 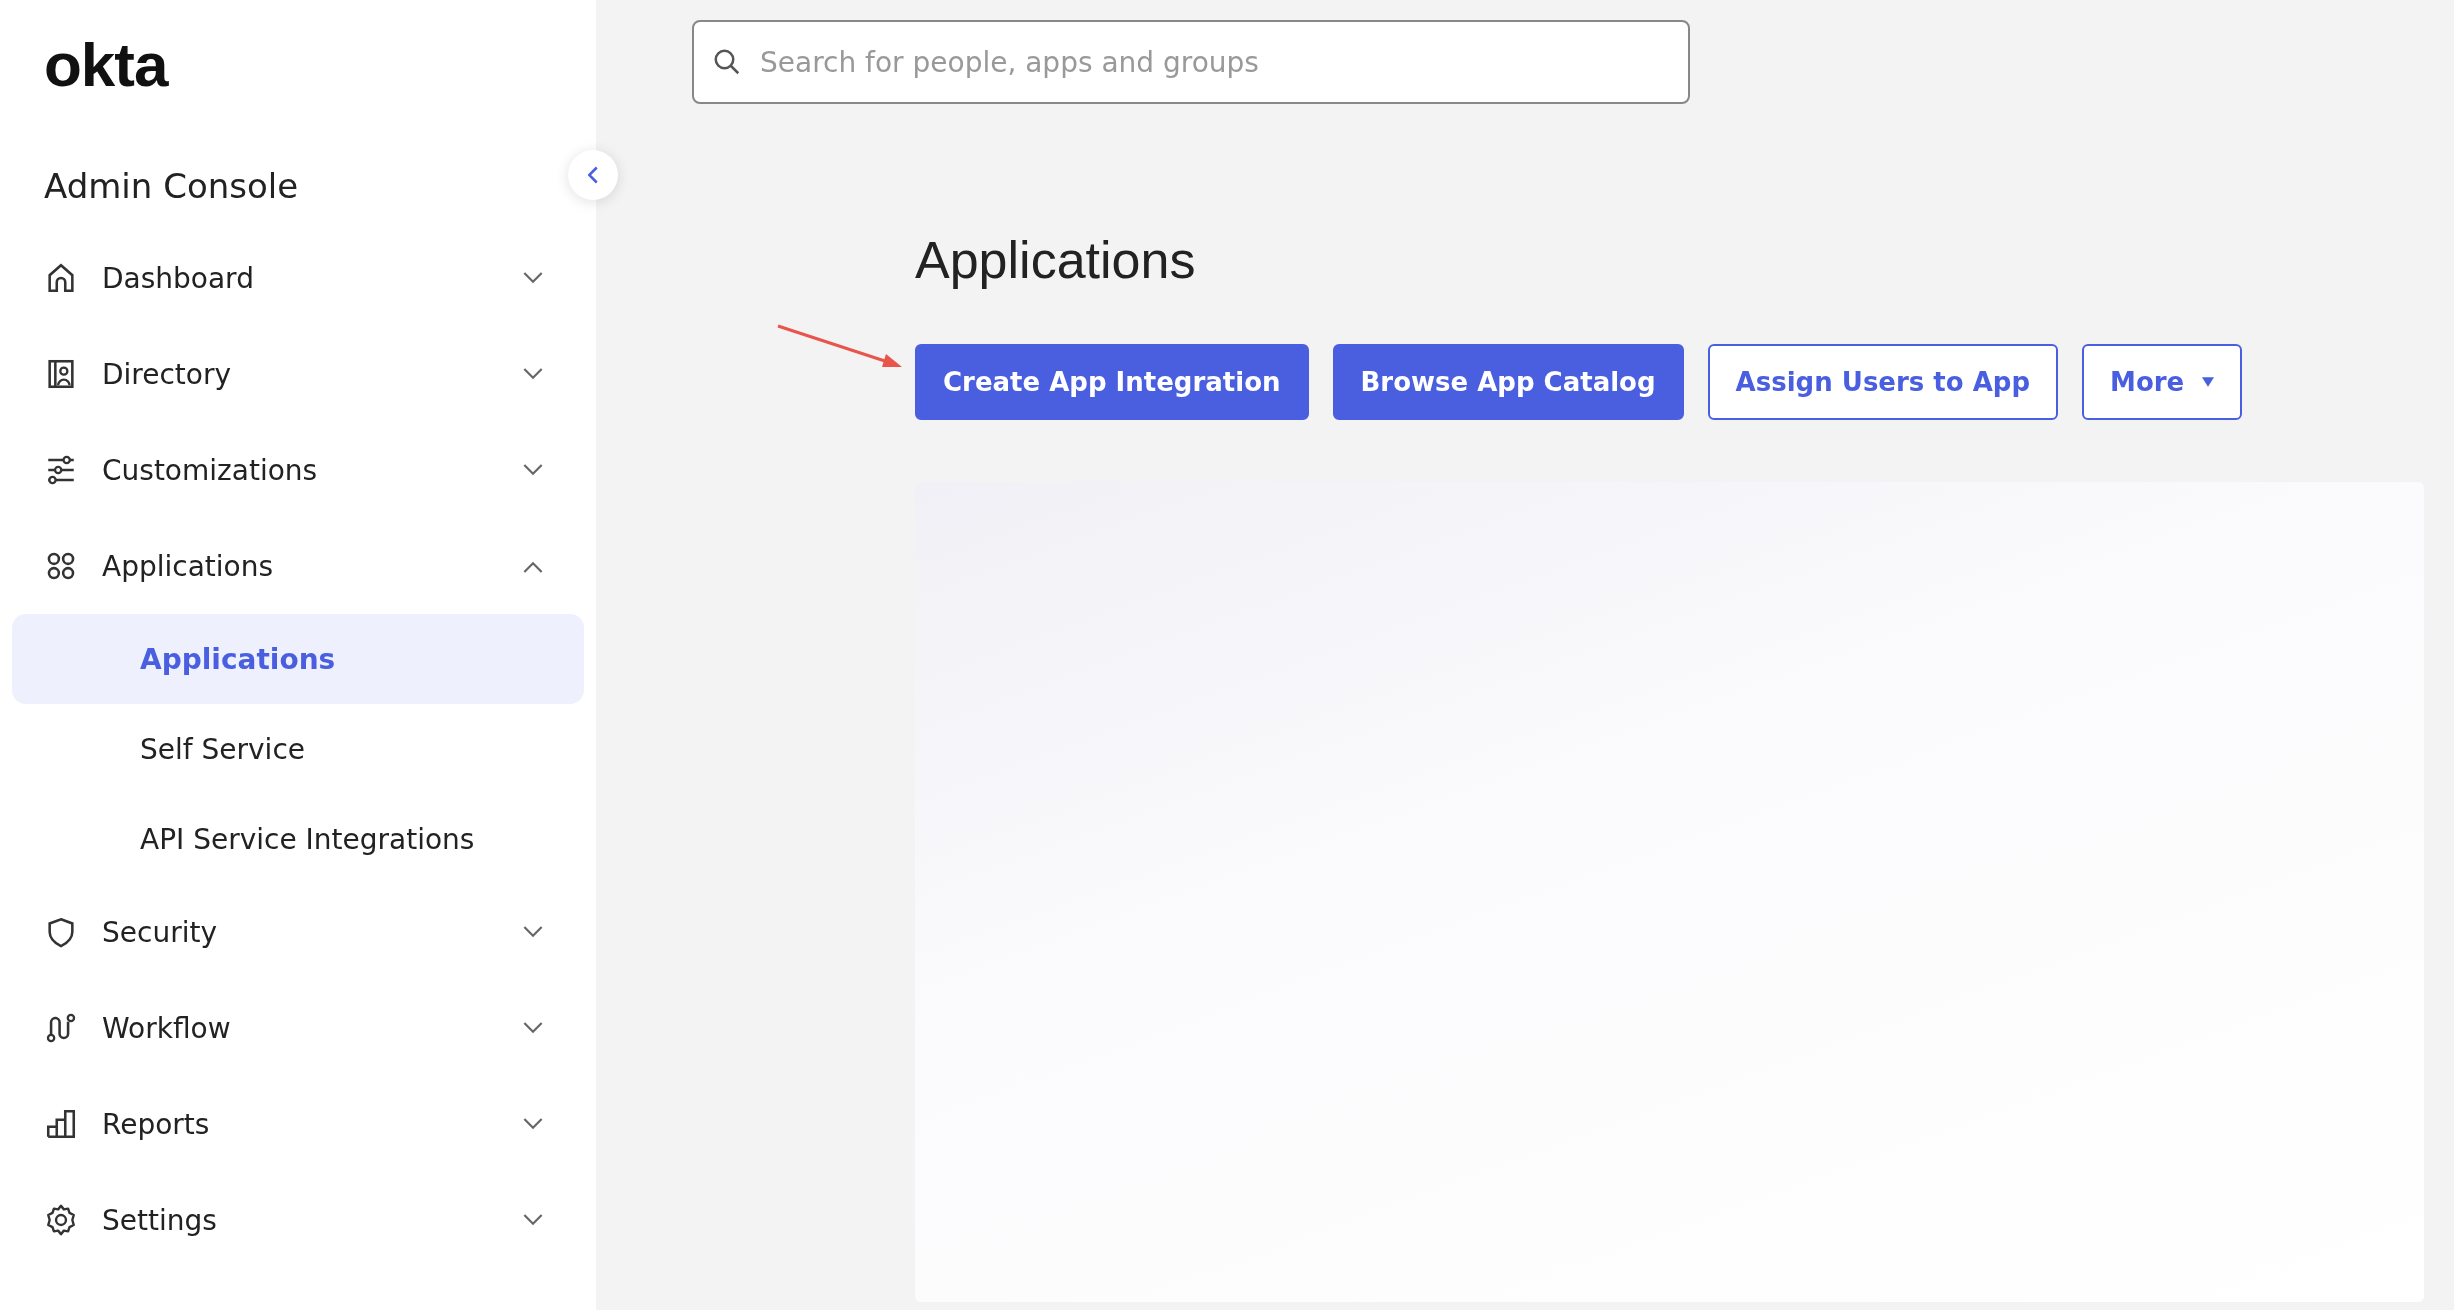 I want to click on action-button: Browse App Catalog, so click(x=1508, y=382).